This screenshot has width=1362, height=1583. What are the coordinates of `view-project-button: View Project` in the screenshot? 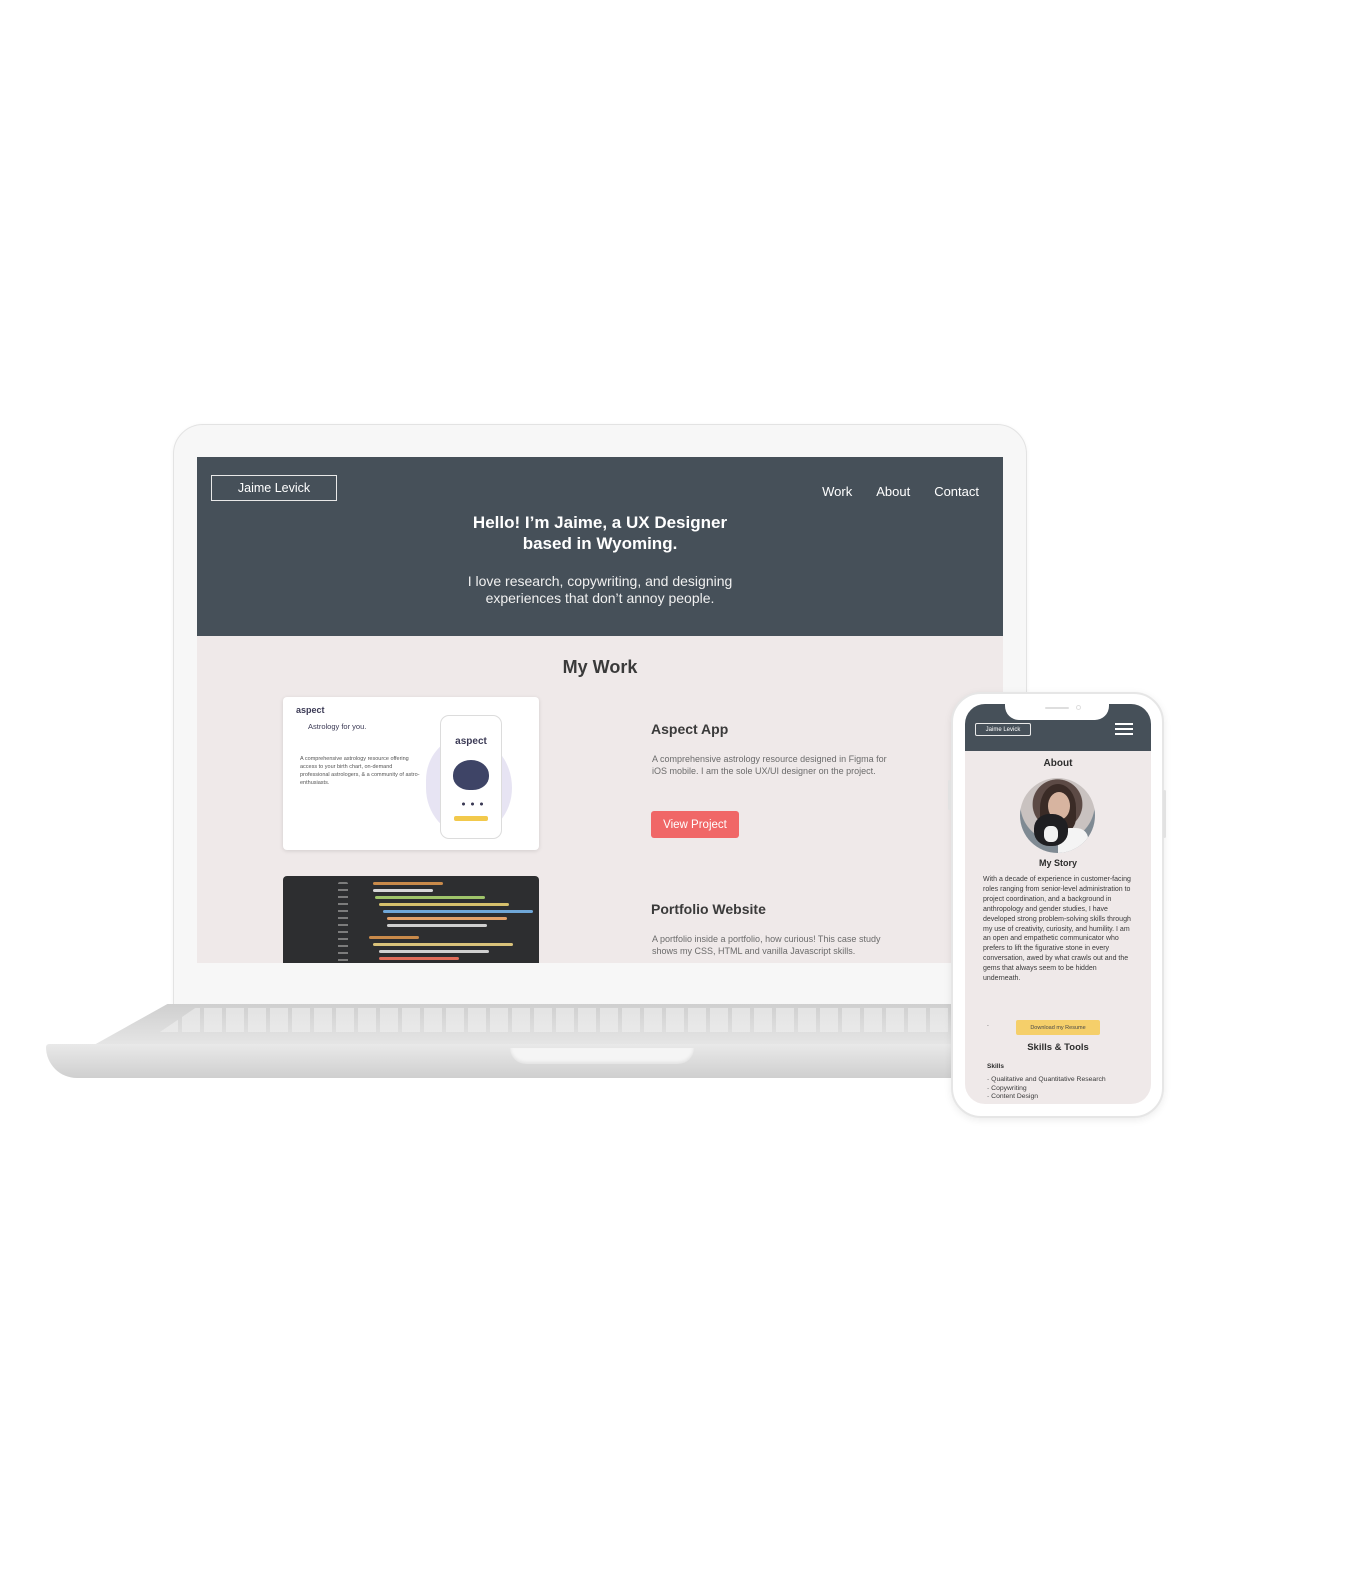 It's located at (695, 824).